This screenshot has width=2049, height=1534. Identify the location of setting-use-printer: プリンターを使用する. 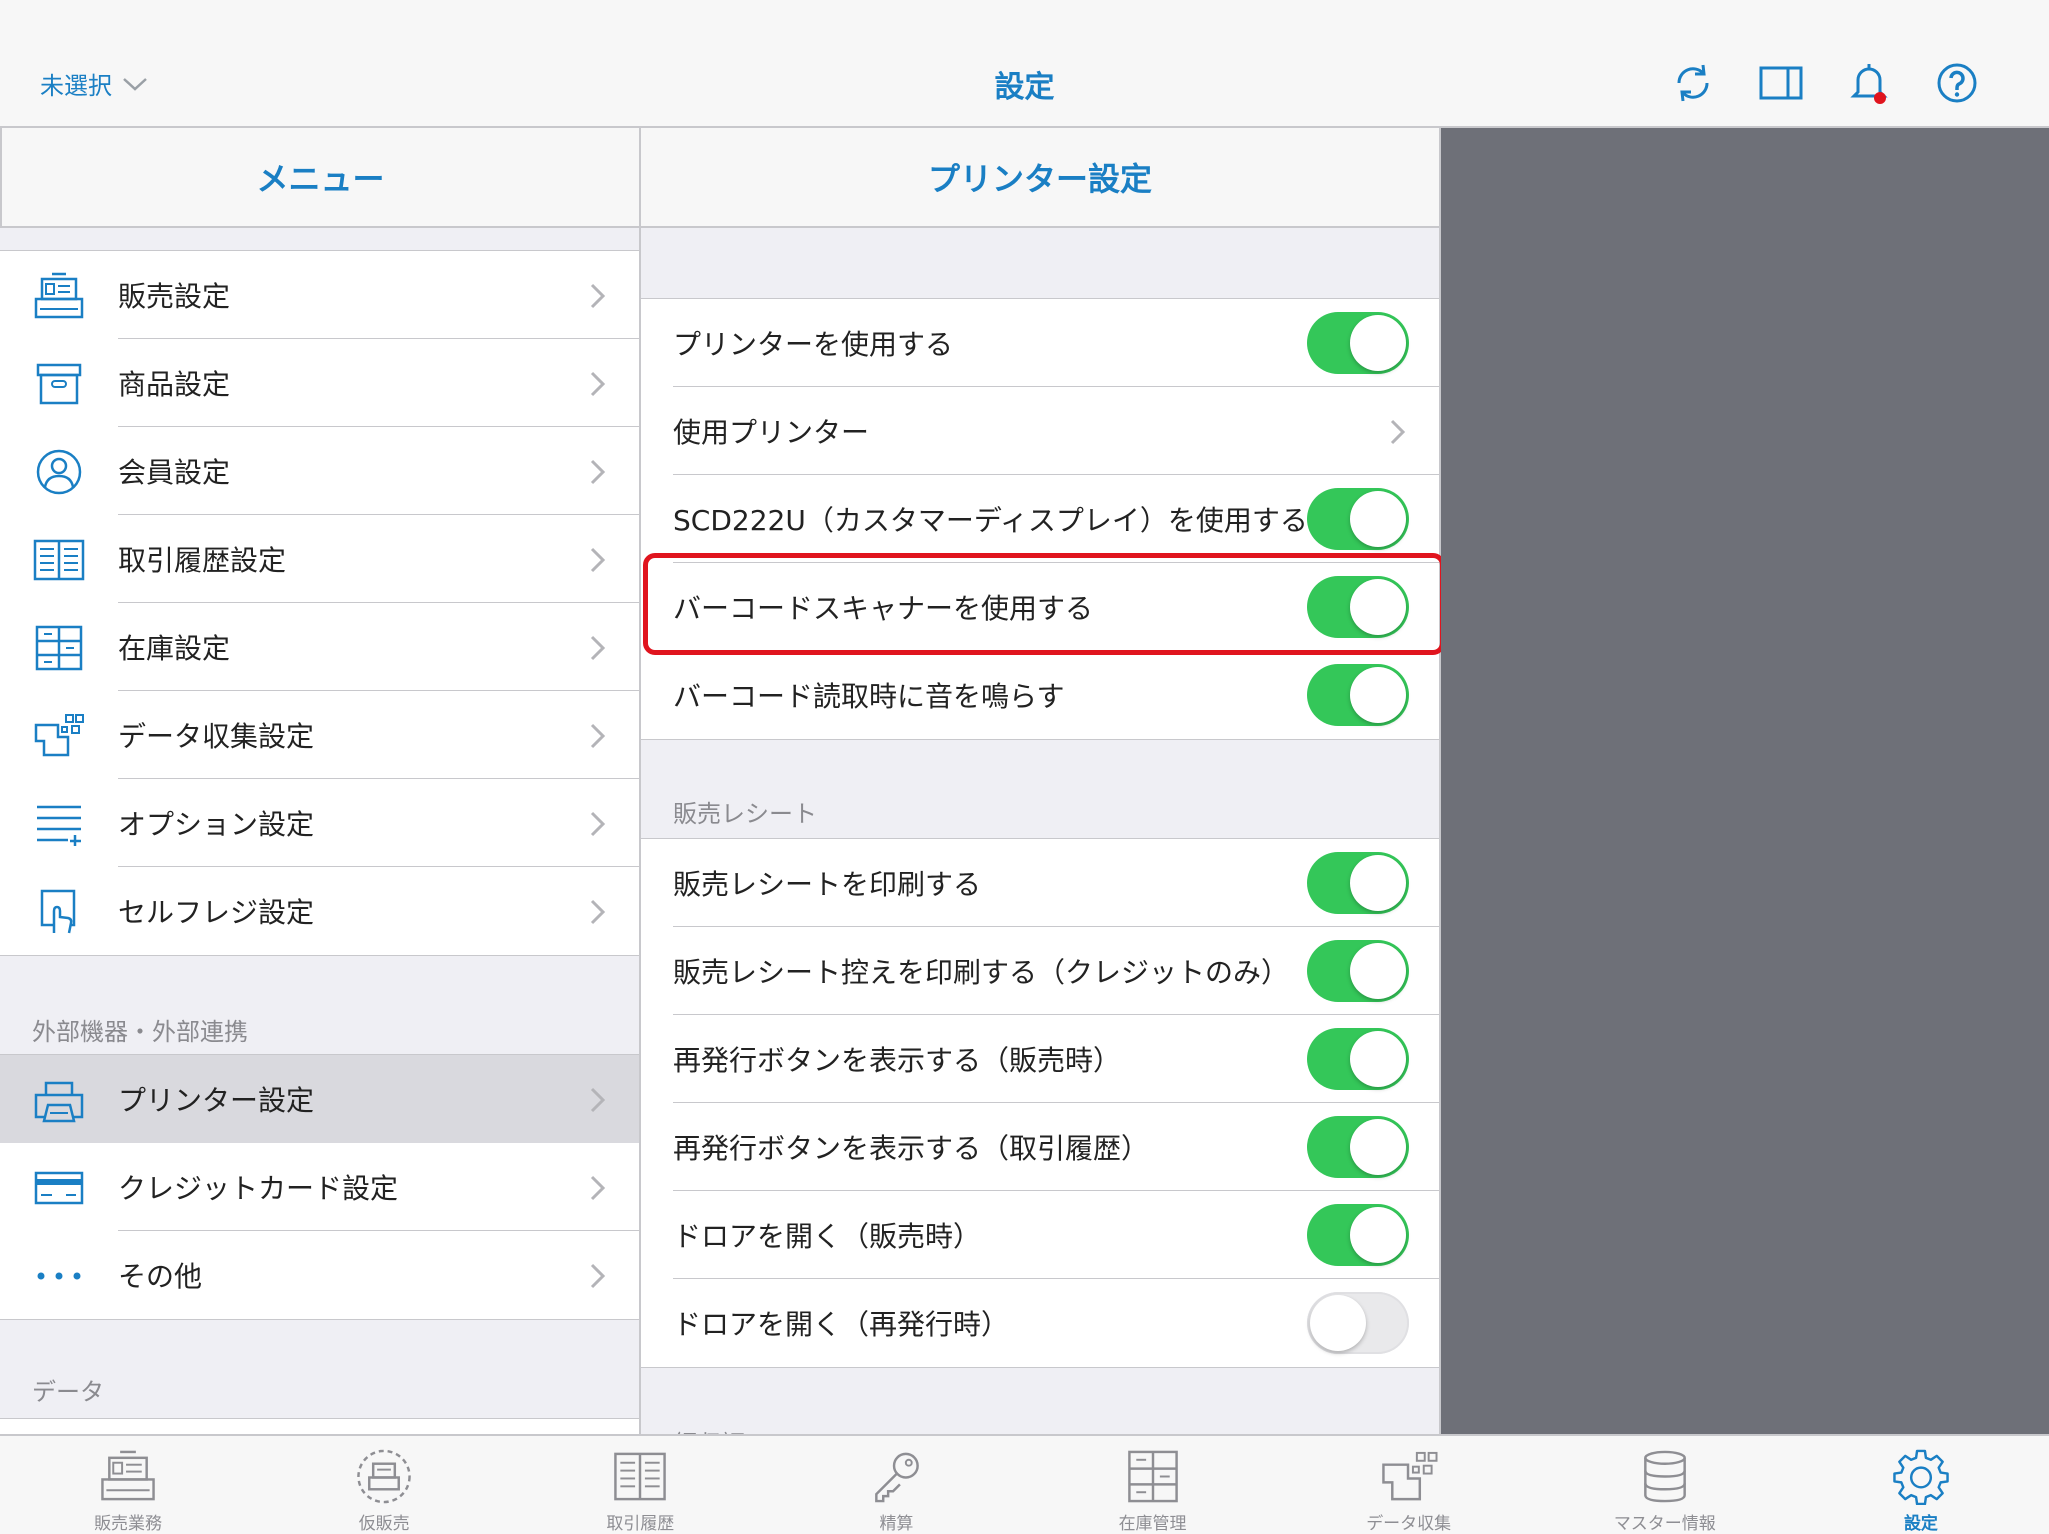
(1040, 343).